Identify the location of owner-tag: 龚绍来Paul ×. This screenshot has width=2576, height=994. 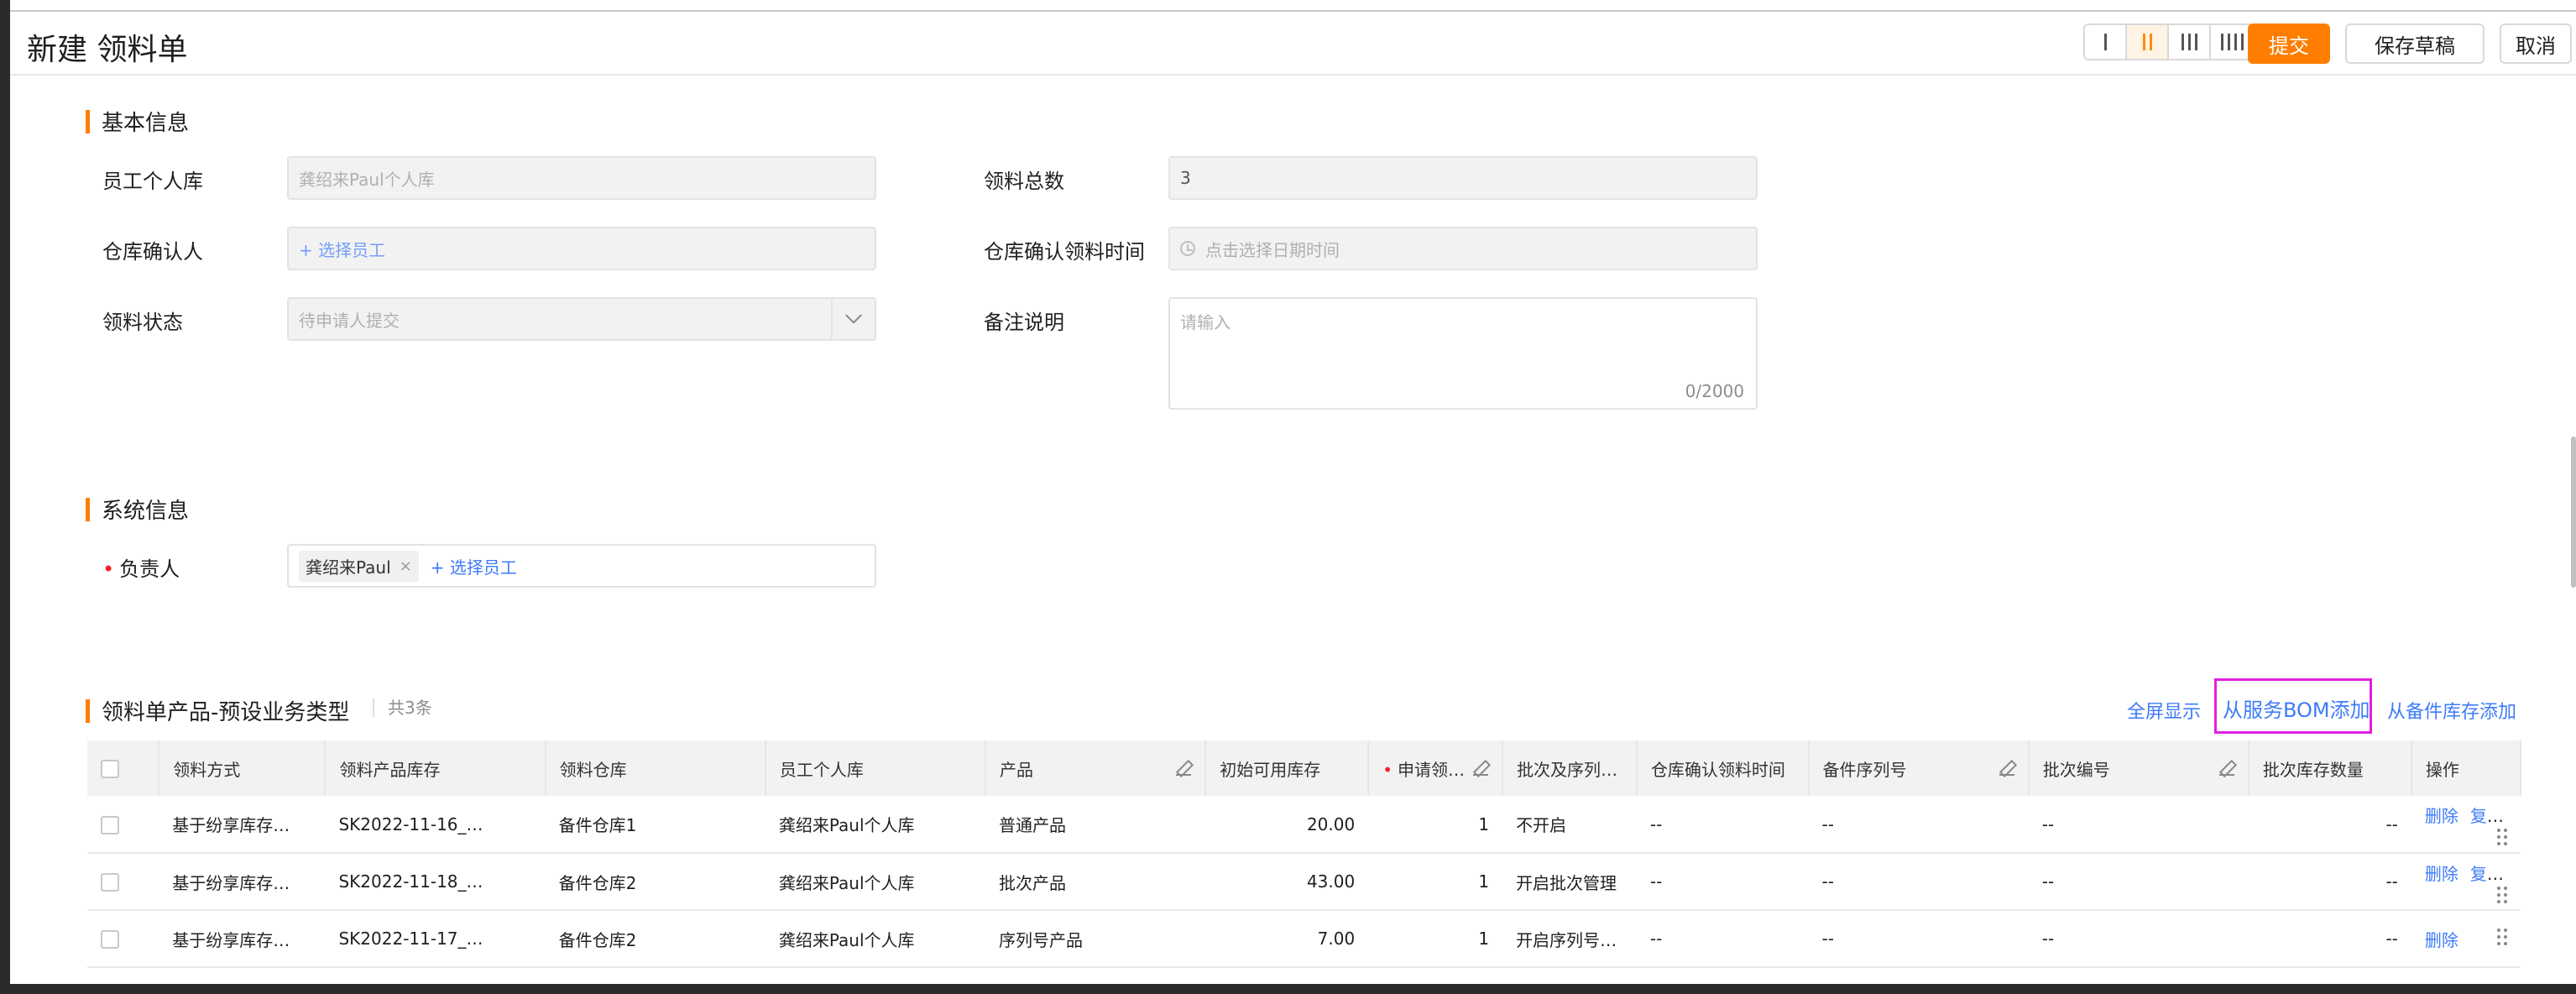
(359, 566).